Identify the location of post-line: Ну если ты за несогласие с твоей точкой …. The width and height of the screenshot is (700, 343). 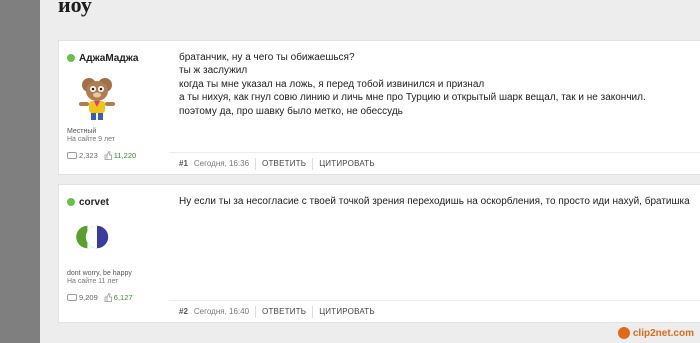
(434, 201).